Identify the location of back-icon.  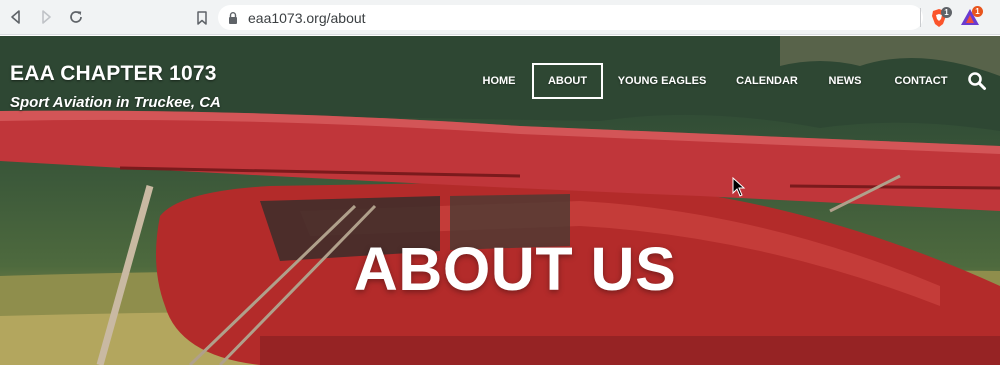
(15, 17).